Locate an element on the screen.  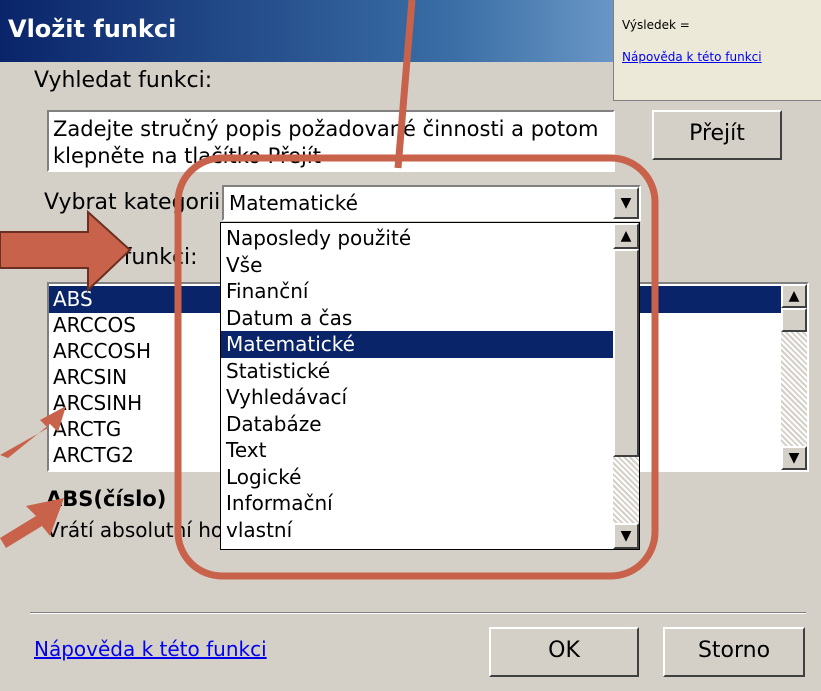
arrow-right-icon is located at coordinates (66, 251).